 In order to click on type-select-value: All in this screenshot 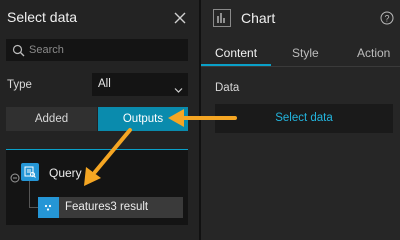, I will do `click(104, 84)`.